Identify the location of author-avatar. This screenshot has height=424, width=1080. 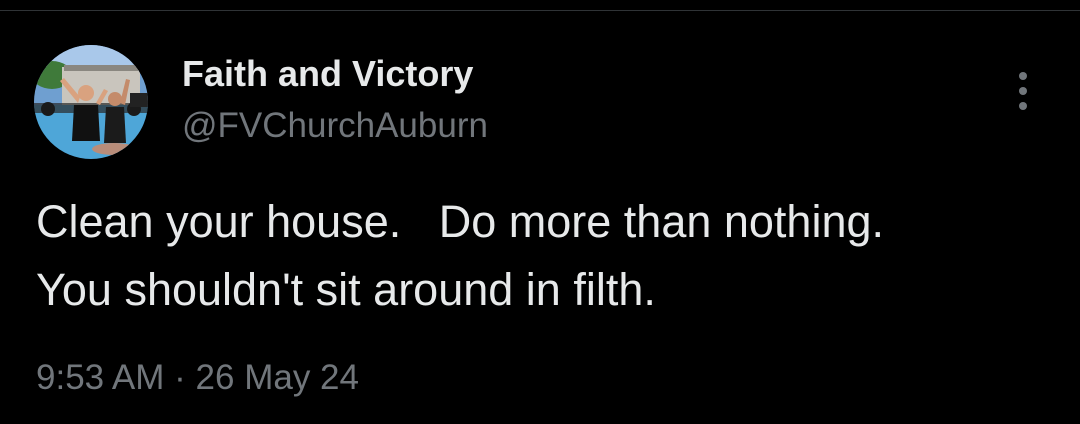
(91, 102).